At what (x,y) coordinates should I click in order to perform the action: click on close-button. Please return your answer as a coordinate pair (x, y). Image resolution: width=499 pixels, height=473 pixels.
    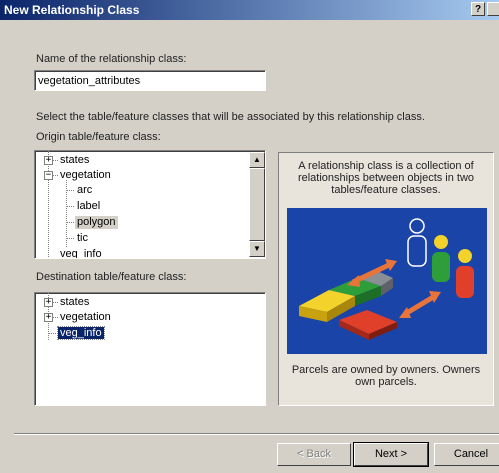
    Looking at the image, I should click on (493, 9).